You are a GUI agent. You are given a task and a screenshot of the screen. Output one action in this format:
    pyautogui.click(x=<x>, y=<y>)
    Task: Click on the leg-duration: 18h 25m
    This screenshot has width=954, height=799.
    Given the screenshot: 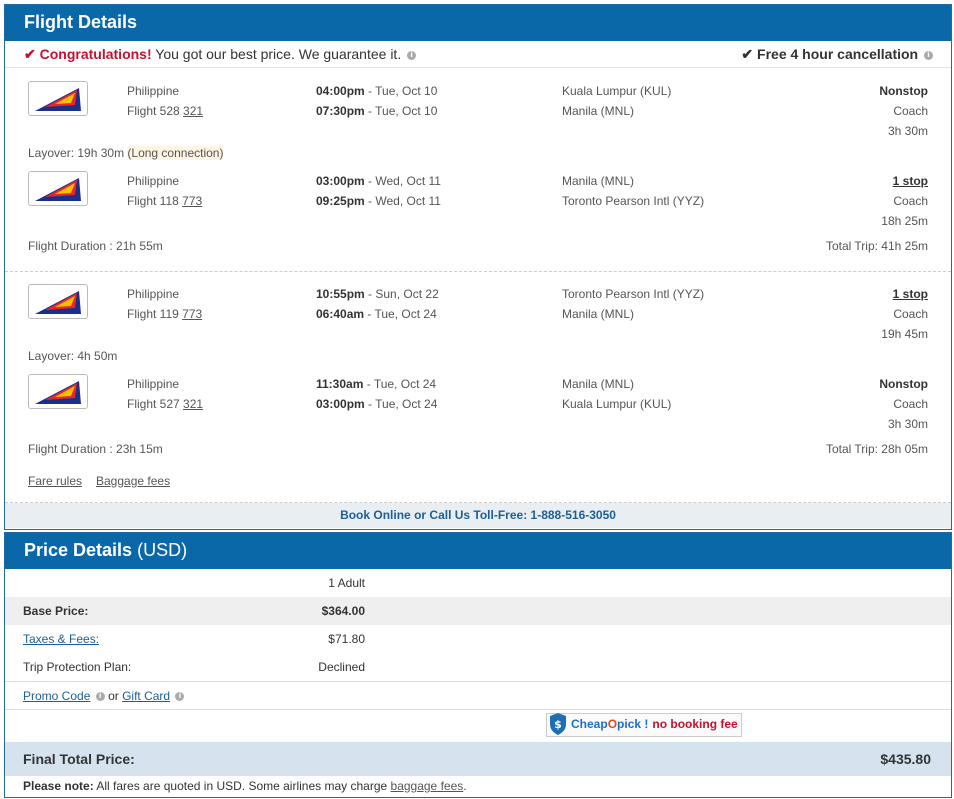 What is the action you would take?
    pyautogui.click(x=904, y=221)
    